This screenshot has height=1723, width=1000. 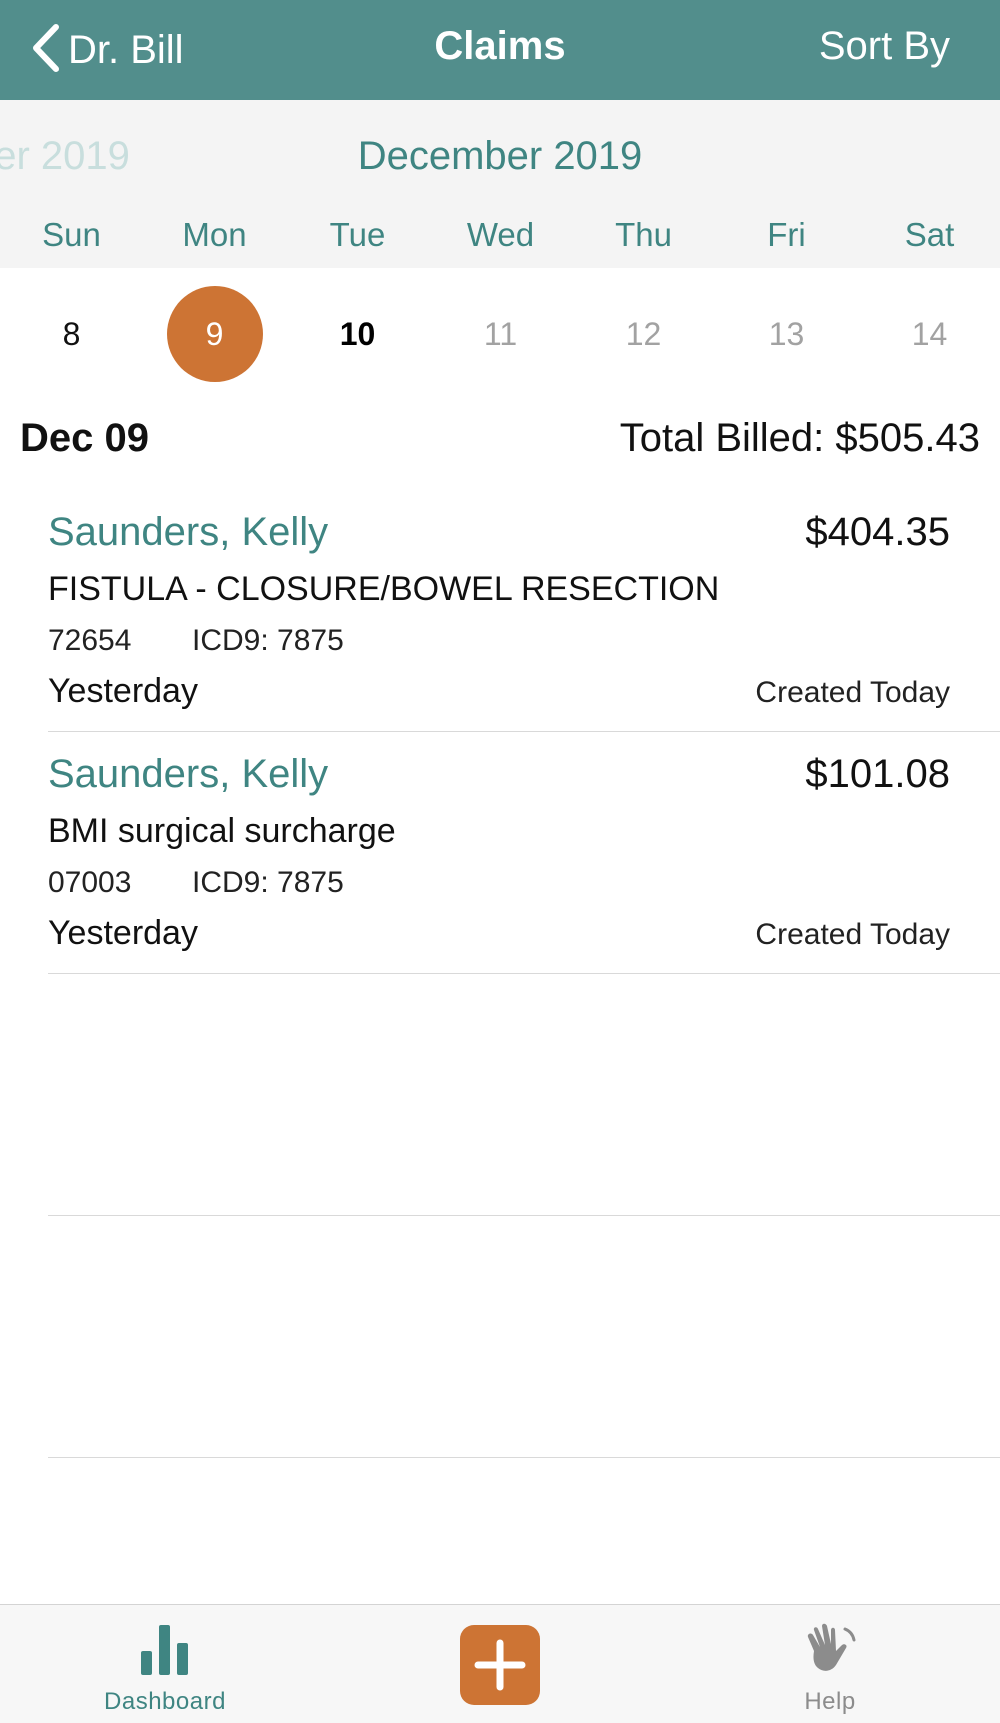 I want to click on add-claim-button, so click(x=500, y=1665).